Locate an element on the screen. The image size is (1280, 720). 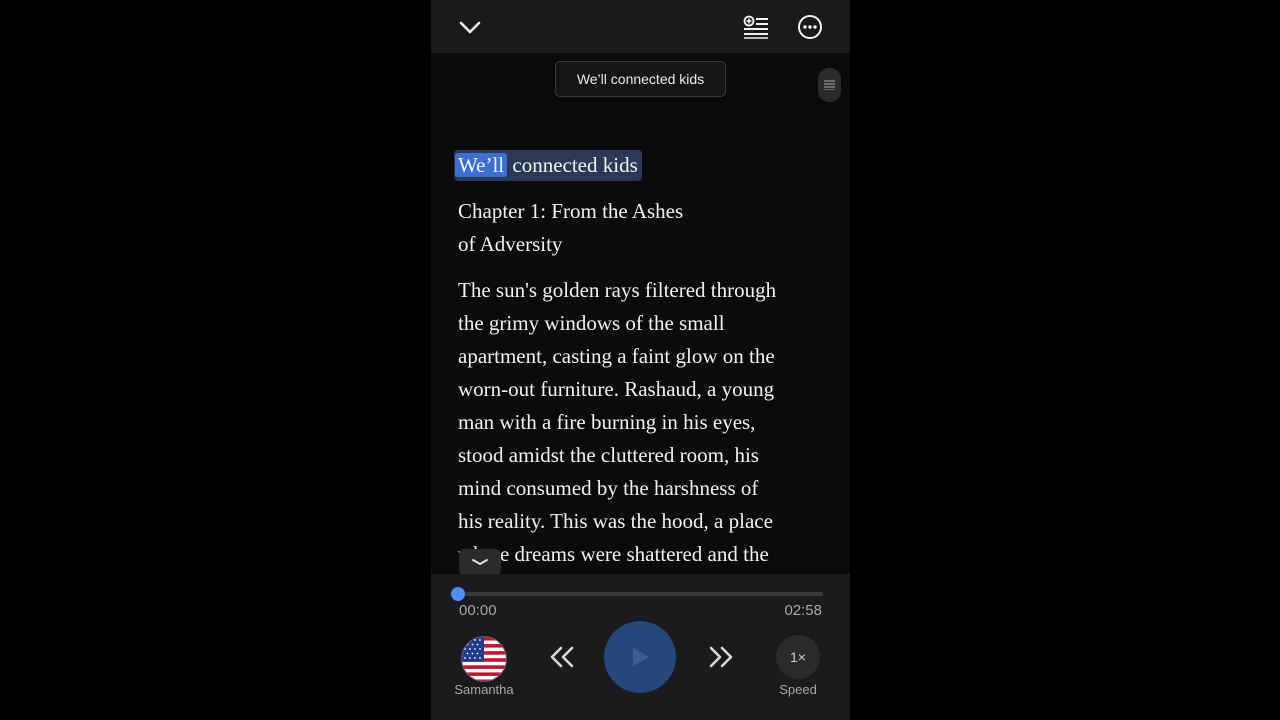
text-line: apartment, casting a faint glow on the is located at coordinates (616, 356).